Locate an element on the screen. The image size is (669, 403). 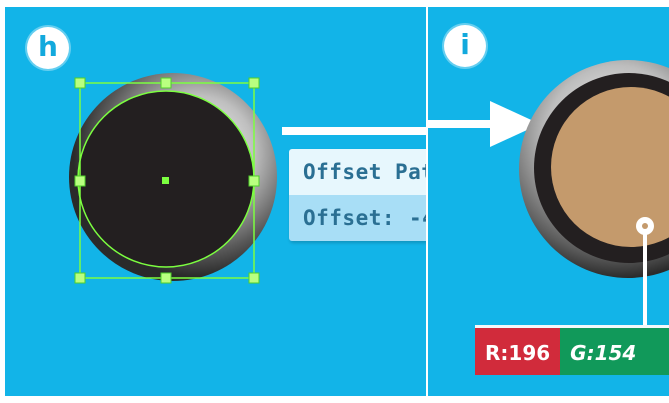
offset-value: -4px is located at coordinates (417, 218).